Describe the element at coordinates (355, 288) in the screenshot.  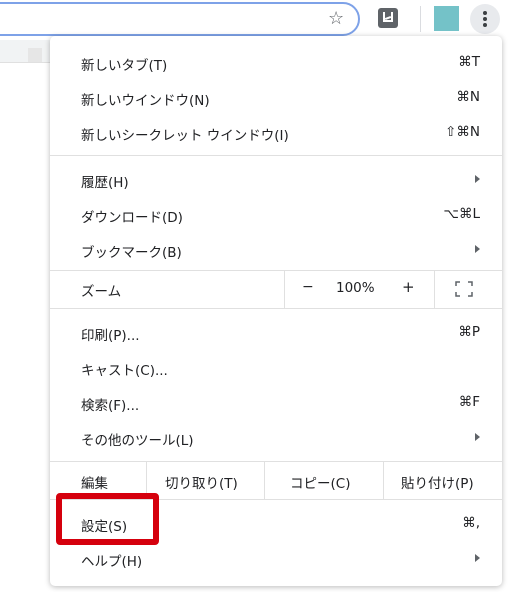
I see `zoom-level: 100%` at that location.